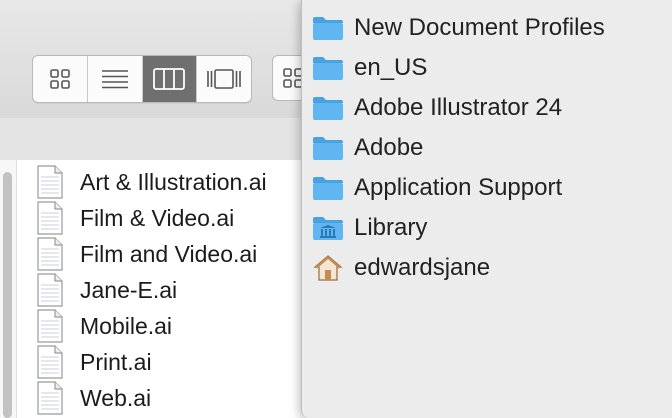 This screenshot has width=672, height=418. What do you see at coordinates (157, 217) in the screenshot?
I see `file-name: Film & Video.ai` at bounding box center [157, 217].